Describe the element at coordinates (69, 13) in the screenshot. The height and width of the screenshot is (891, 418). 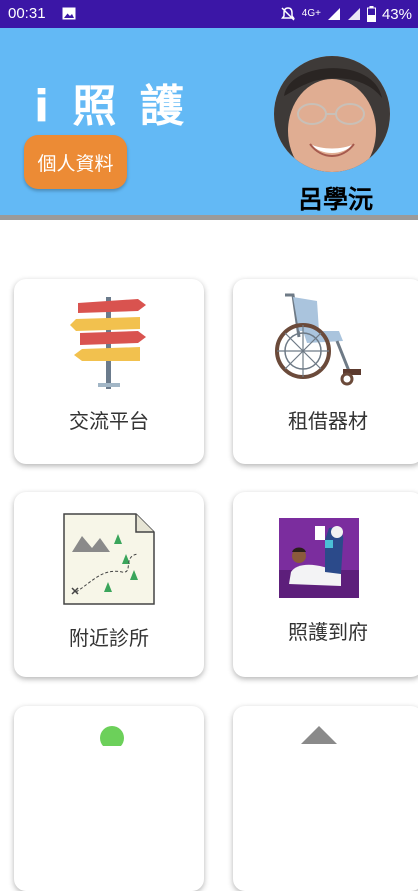
I see `image-notification-icon` at that location.